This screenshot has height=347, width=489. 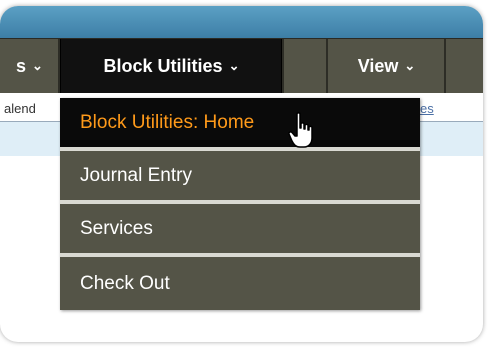 I want to click on menu-item-label: Block Utilities, so click(x=163, y=65).